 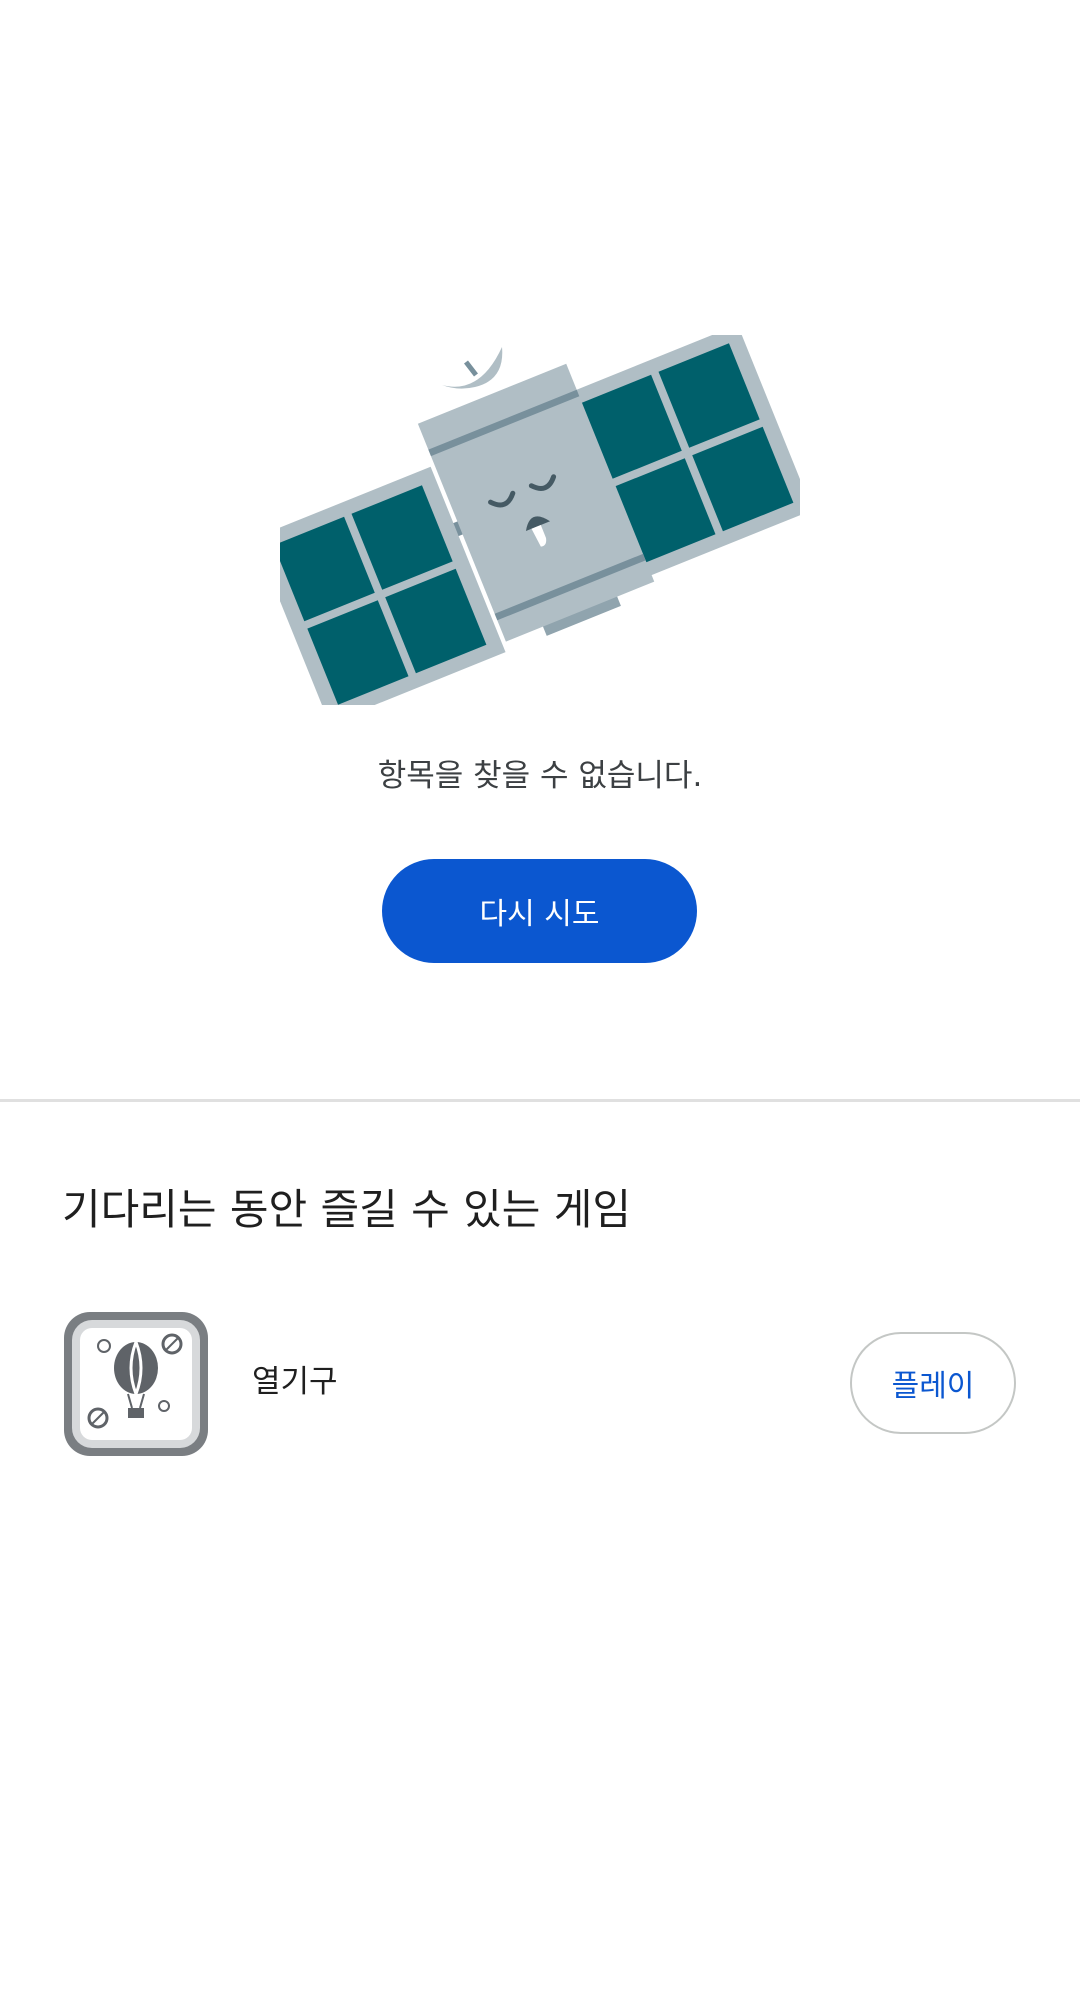 What do you see at coordinates (540, 776) in the screenshot?
I see `error-message: 항목을 찾을 수 없습니다.` at bounding box center [540, 776].